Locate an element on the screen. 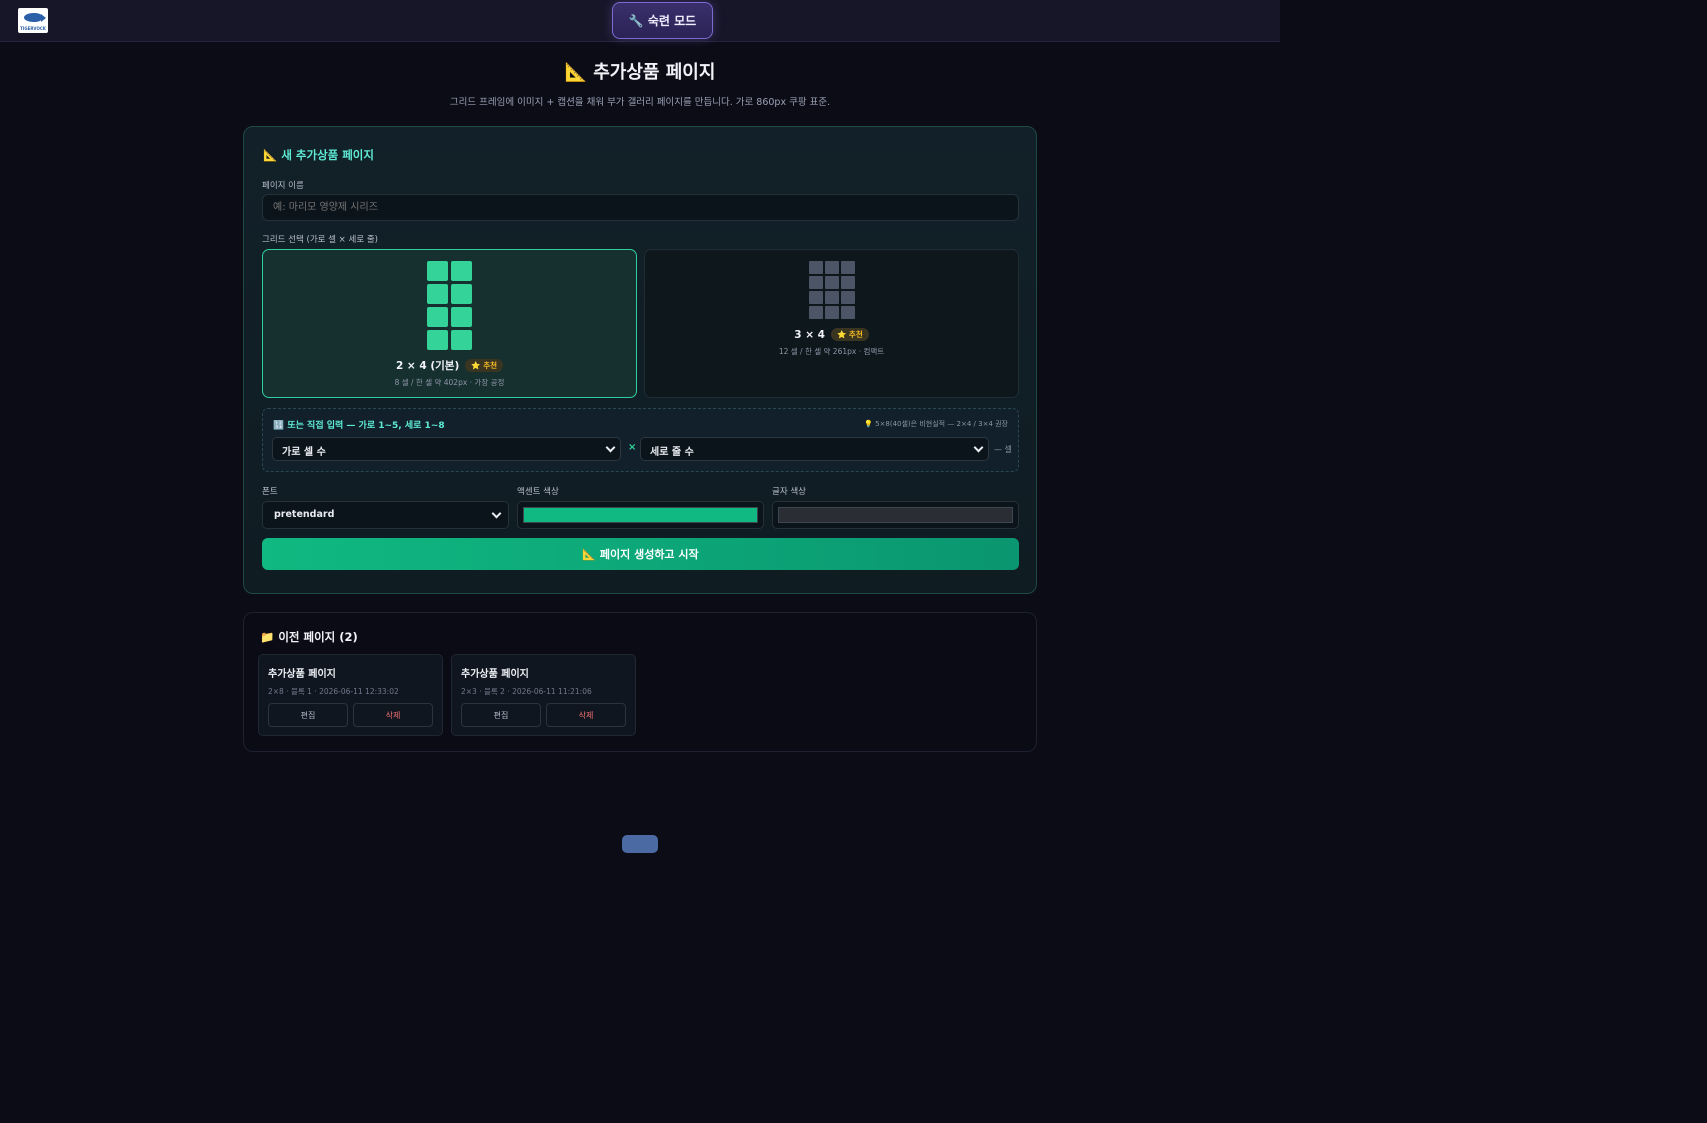 The height and width of the screenshot is (1123, 1707). accent-color-swatch is located at coordinates (640, 515).